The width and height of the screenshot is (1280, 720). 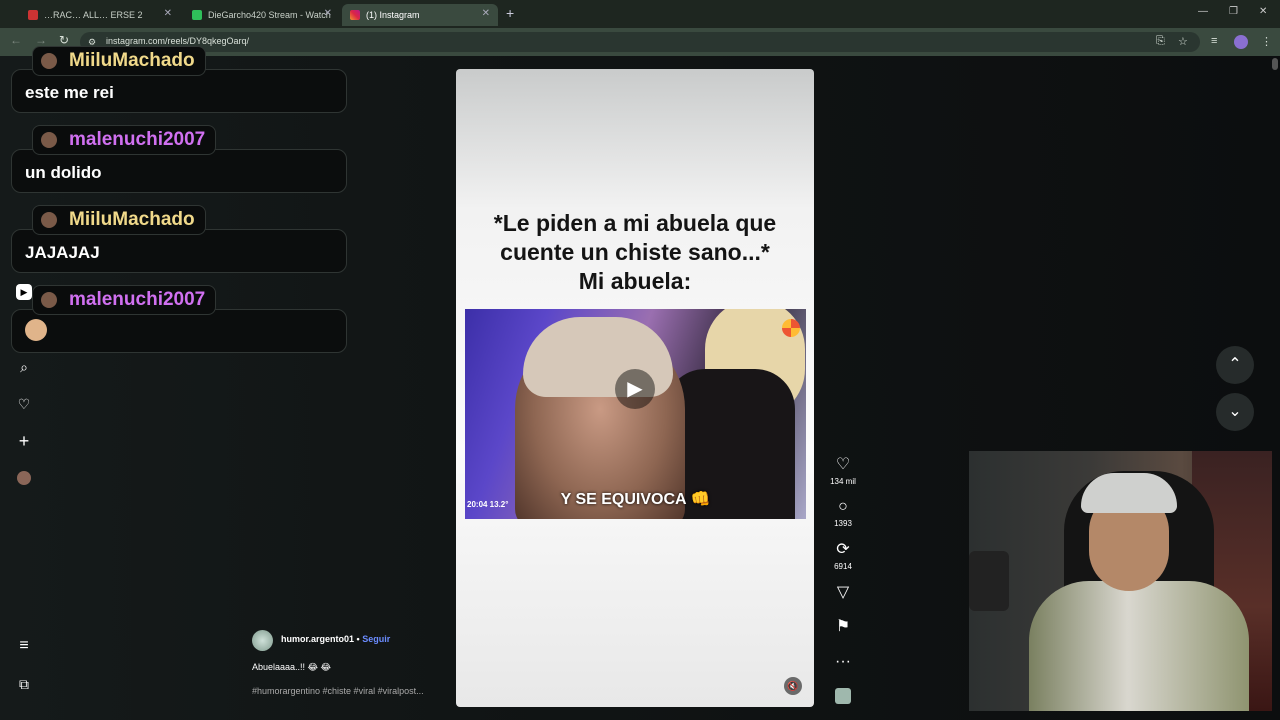 I want to click on repost-icon: ⟳, so click(x=843, y=549).